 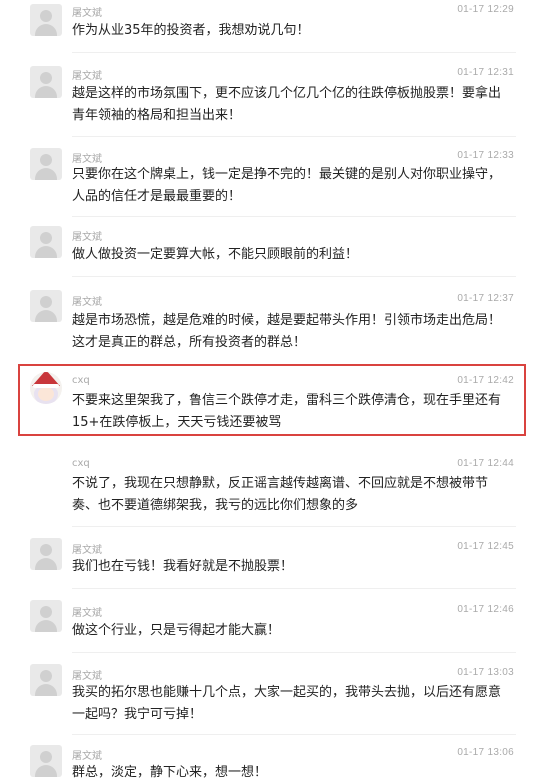 I want to click on message-time: 01-17 13:03, so click(x=485, y=672).